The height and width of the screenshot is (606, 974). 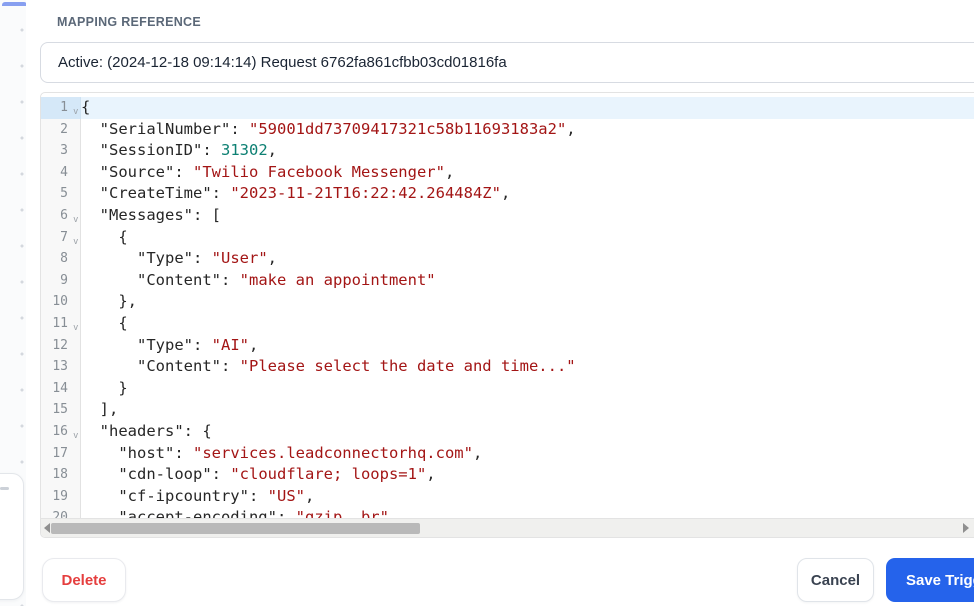 I want to click on editor-line-text: "cf-ipcountry": "US",, so click(x=216, y=495).